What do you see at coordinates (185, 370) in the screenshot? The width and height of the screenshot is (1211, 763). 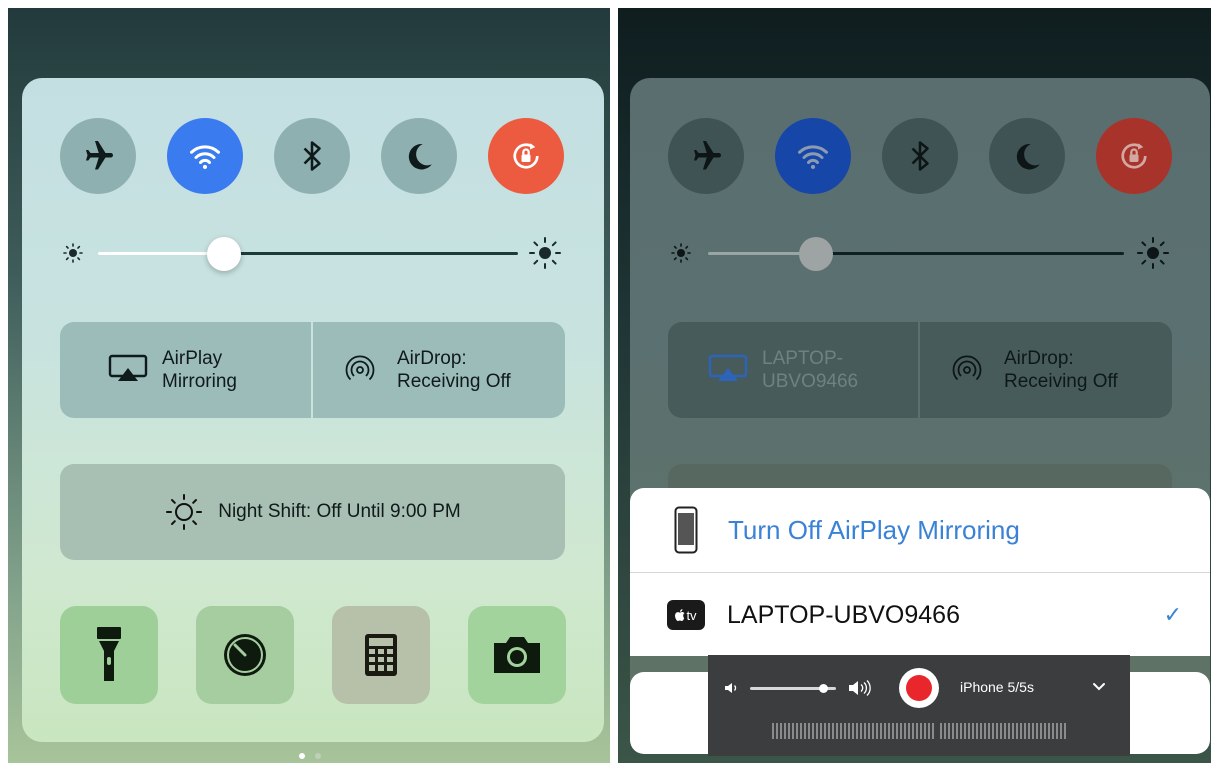 I see `airplay-mirroring-button: AirPlay Mirroring` at bounding box center [185, 370].